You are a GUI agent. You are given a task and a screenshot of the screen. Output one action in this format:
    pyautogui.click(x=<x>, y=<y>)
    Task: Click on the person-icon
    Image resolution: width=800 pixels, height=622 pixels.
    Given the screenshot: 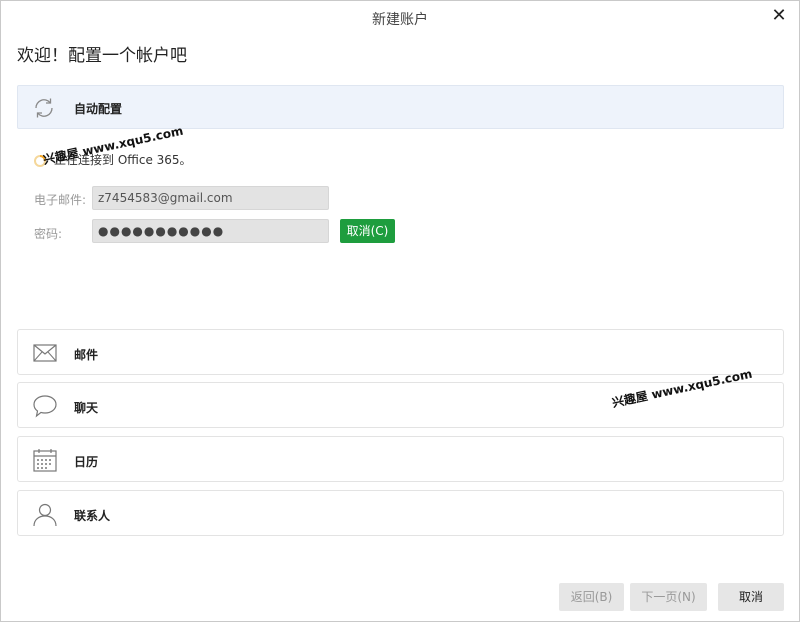 What is the action you would take?
    pyautogui.click(x=45, y=514)
    